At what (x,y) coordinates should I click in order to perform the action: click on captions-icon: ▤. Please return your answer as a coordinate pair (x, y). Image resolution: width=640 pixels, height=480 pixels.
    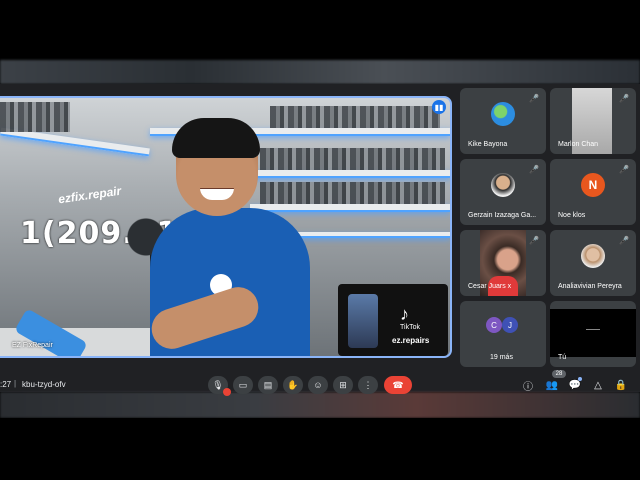
    Looking at the image, I should click on (268, 384).